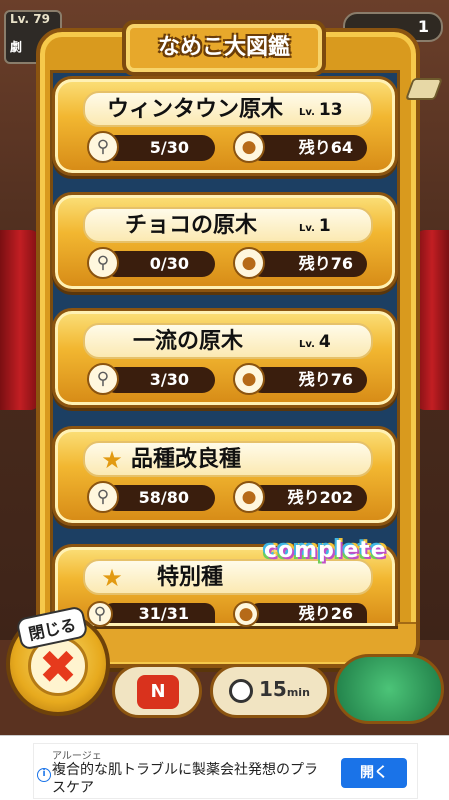  Describe the element at coordinates (321, 110) in the screenshot. I see `card-level: Lv. 13` at that location.